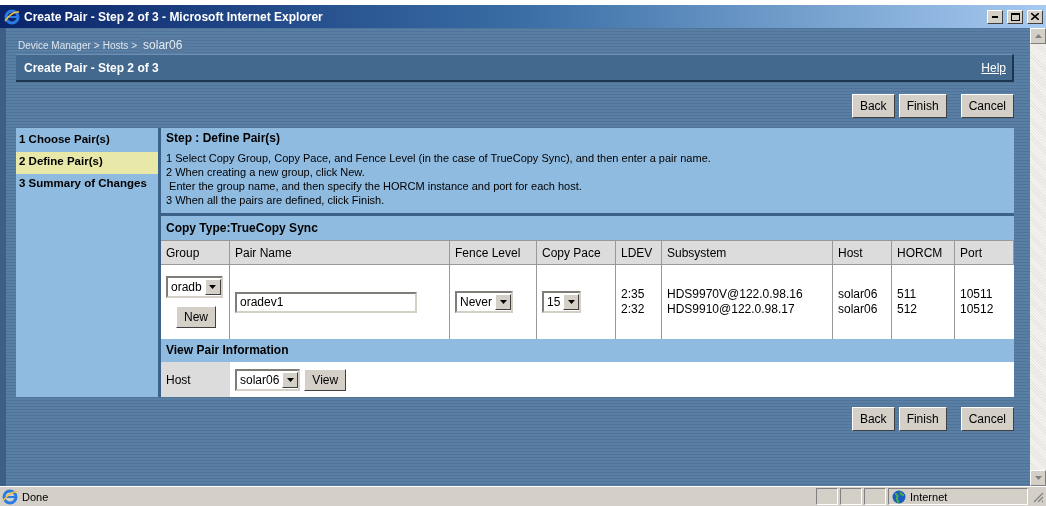 The image size is (1046, 506). Describe the element at coordinates (326, 302) in the screenshot. I see `pair-name-field: oradev1` at that location.